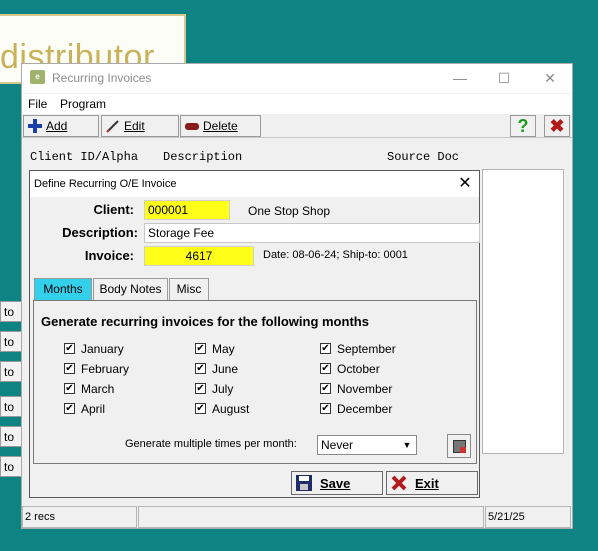 This screenshot has width=598, height=551. I want to click on add-button-label: Add, so click(57, 126).